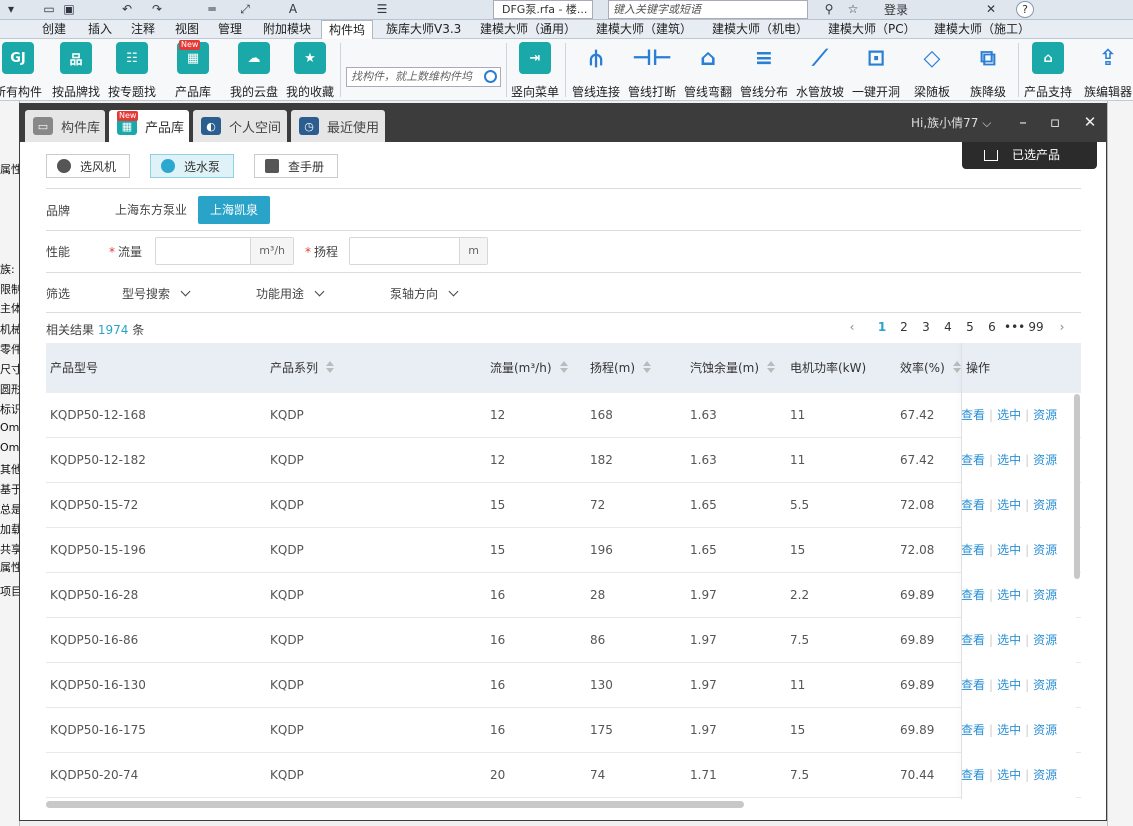 The image size is (1133, 826). Describe the element at coordinates (76, 71) in the screenshot. I see `find-by-brand-button: 品 按品牌找` at that location.